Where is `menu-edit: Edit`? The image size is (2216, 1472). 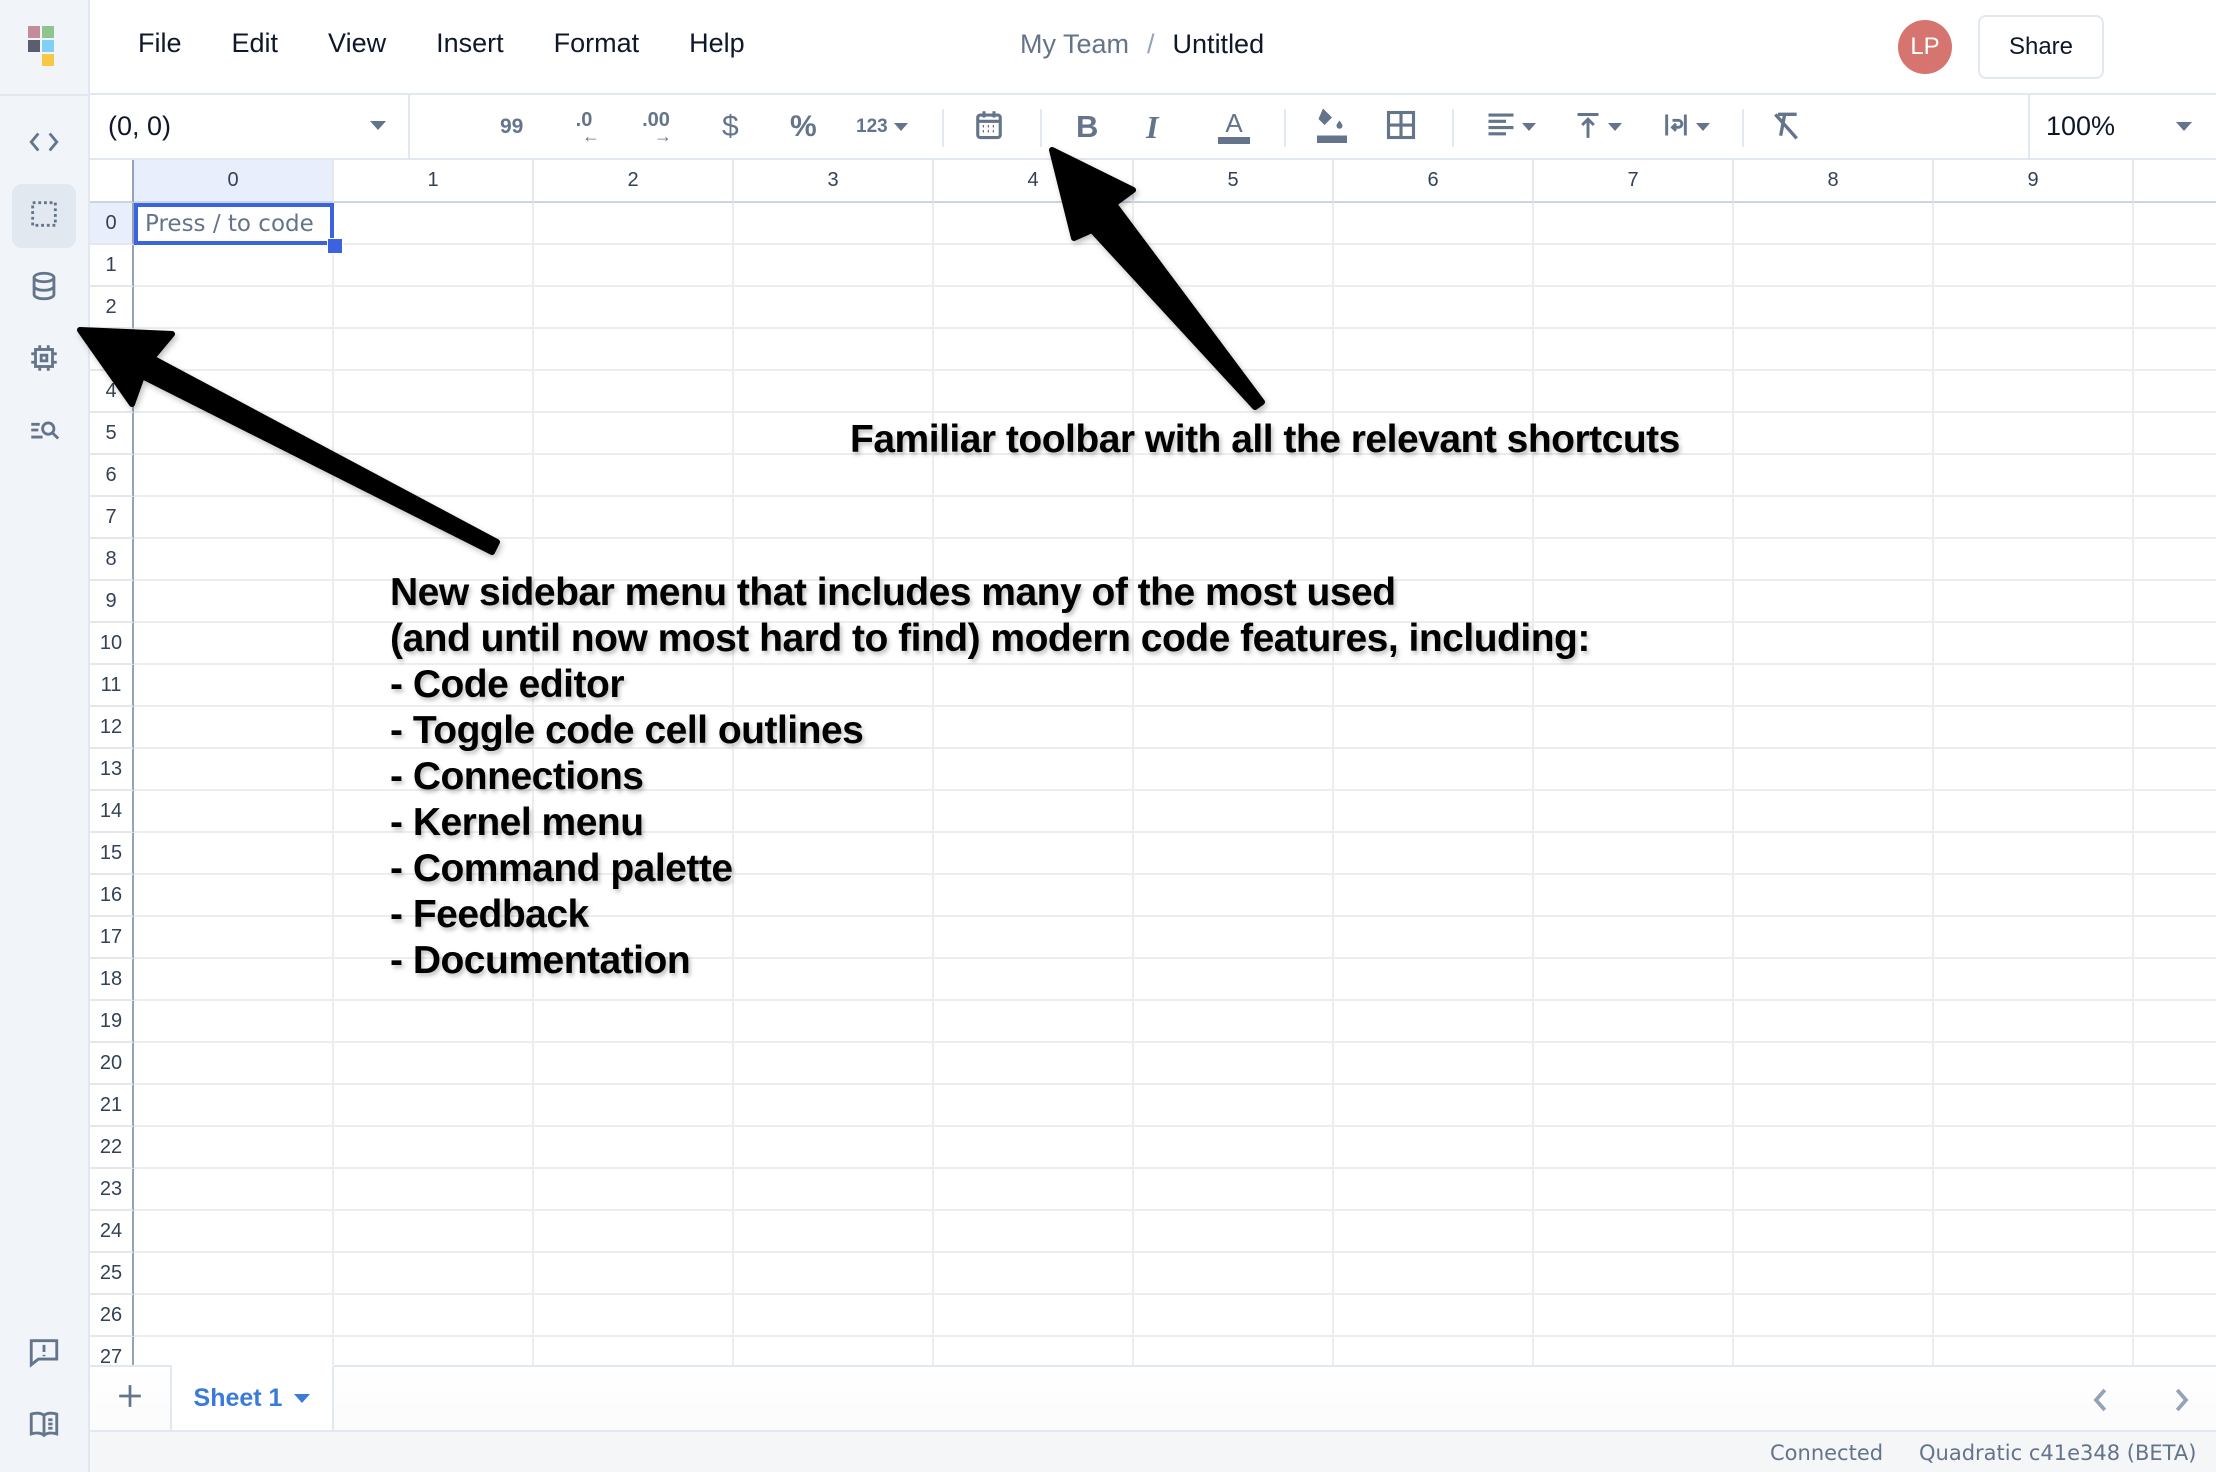
menu-edit: Edit is located at coordinates (255, 43).